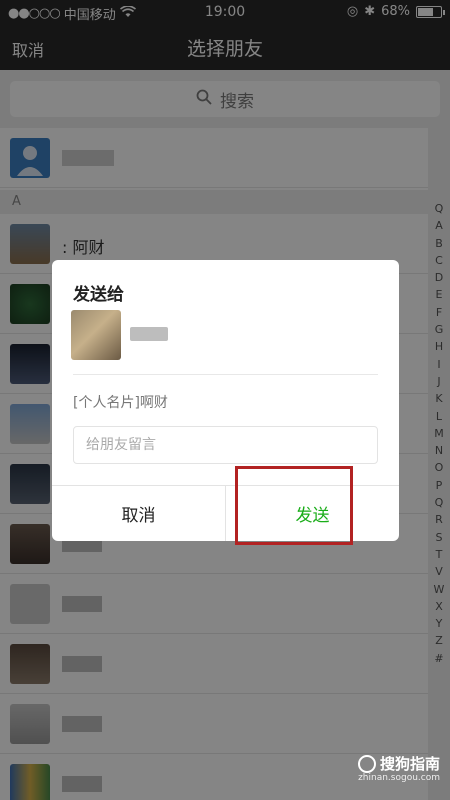  Describe the element at coordinates (399, 778) in the screenshot. I see `watermark-url: zhinan.sogou.com` at that location.